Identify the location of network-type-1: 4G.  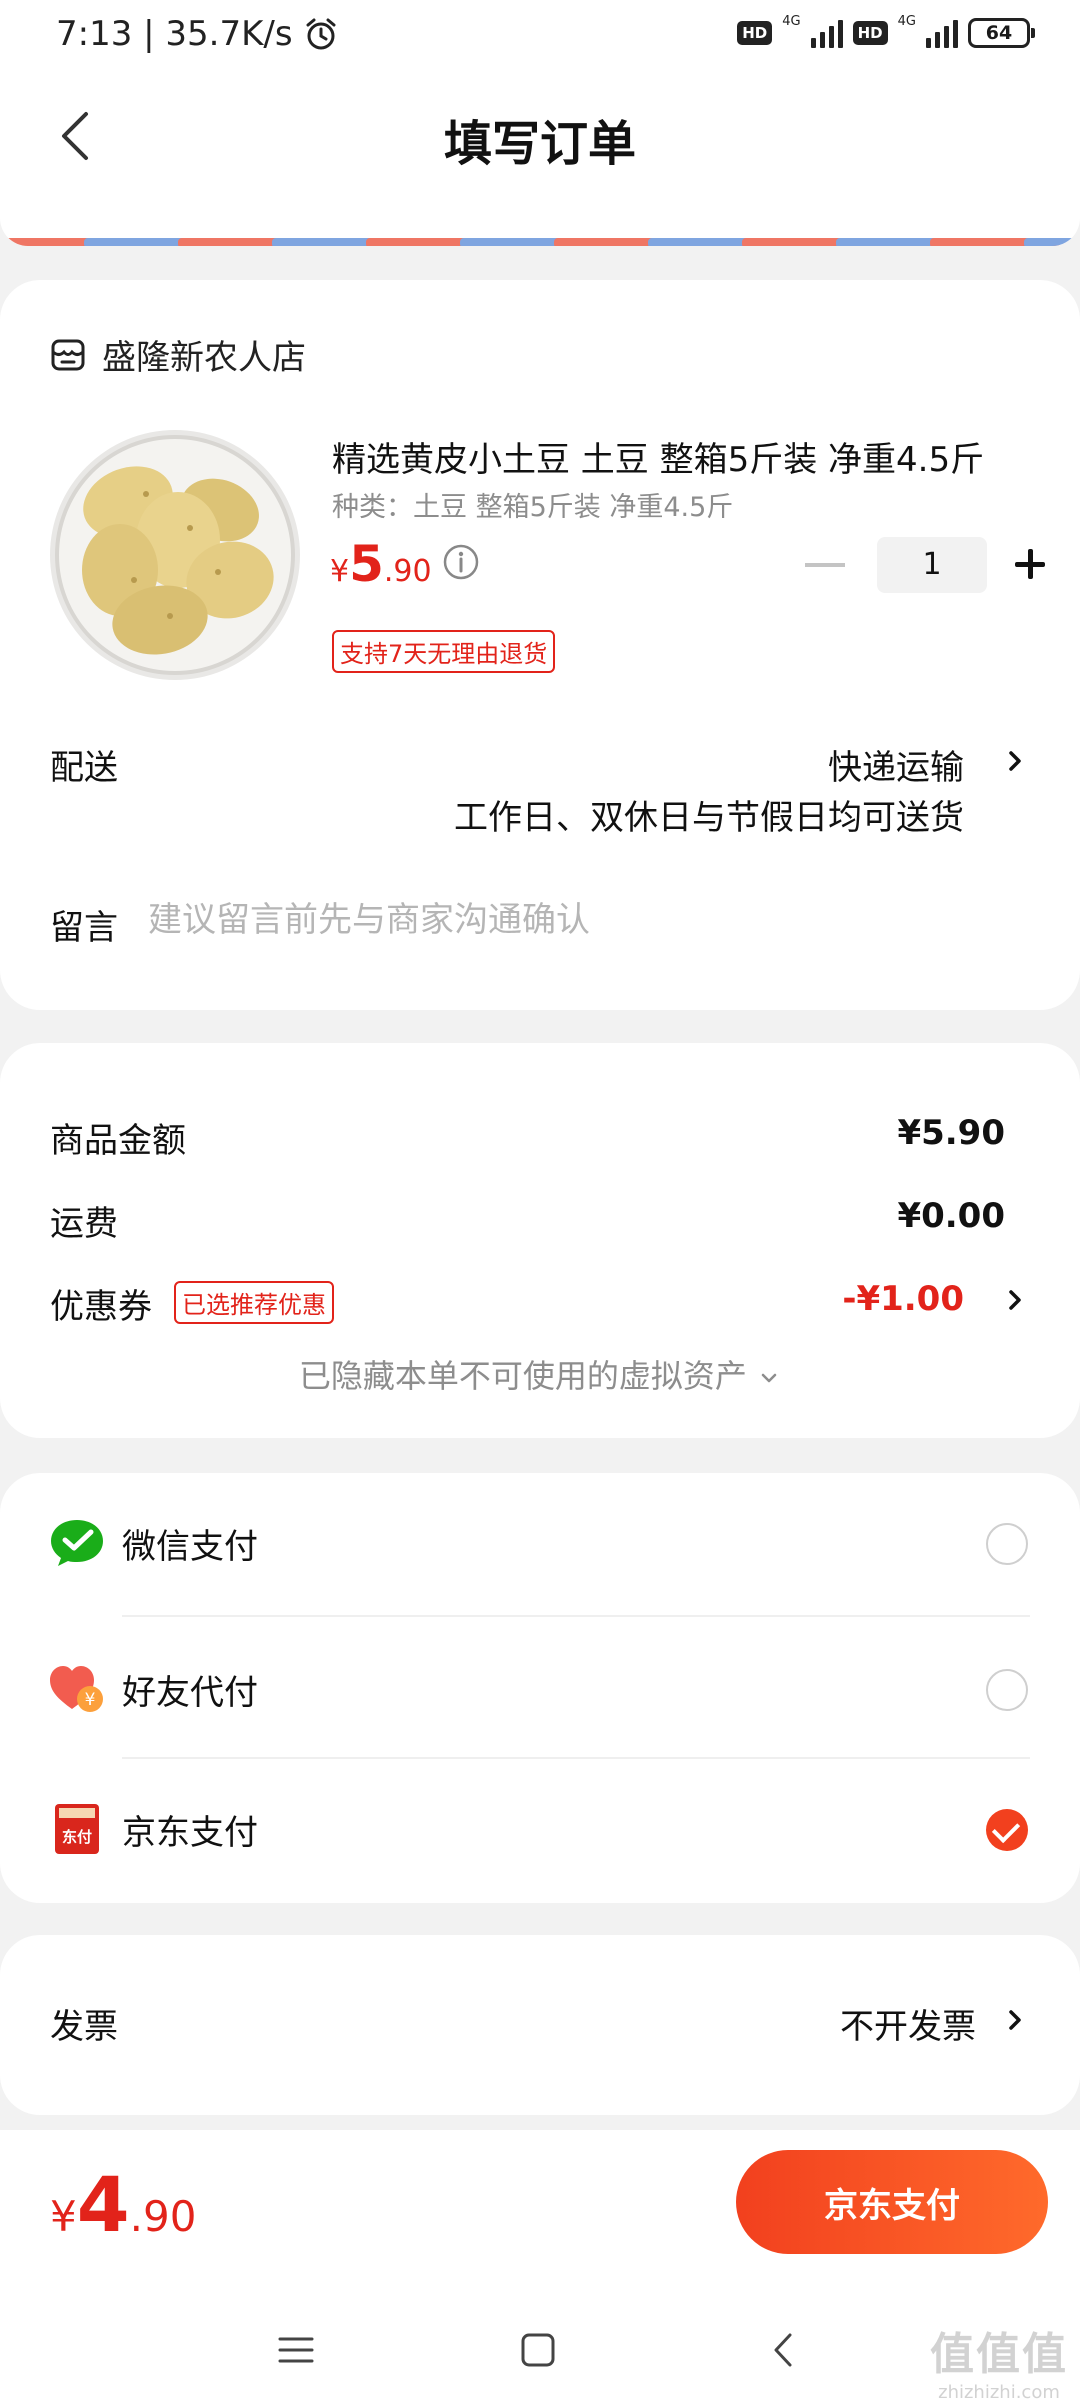
(791, 21).